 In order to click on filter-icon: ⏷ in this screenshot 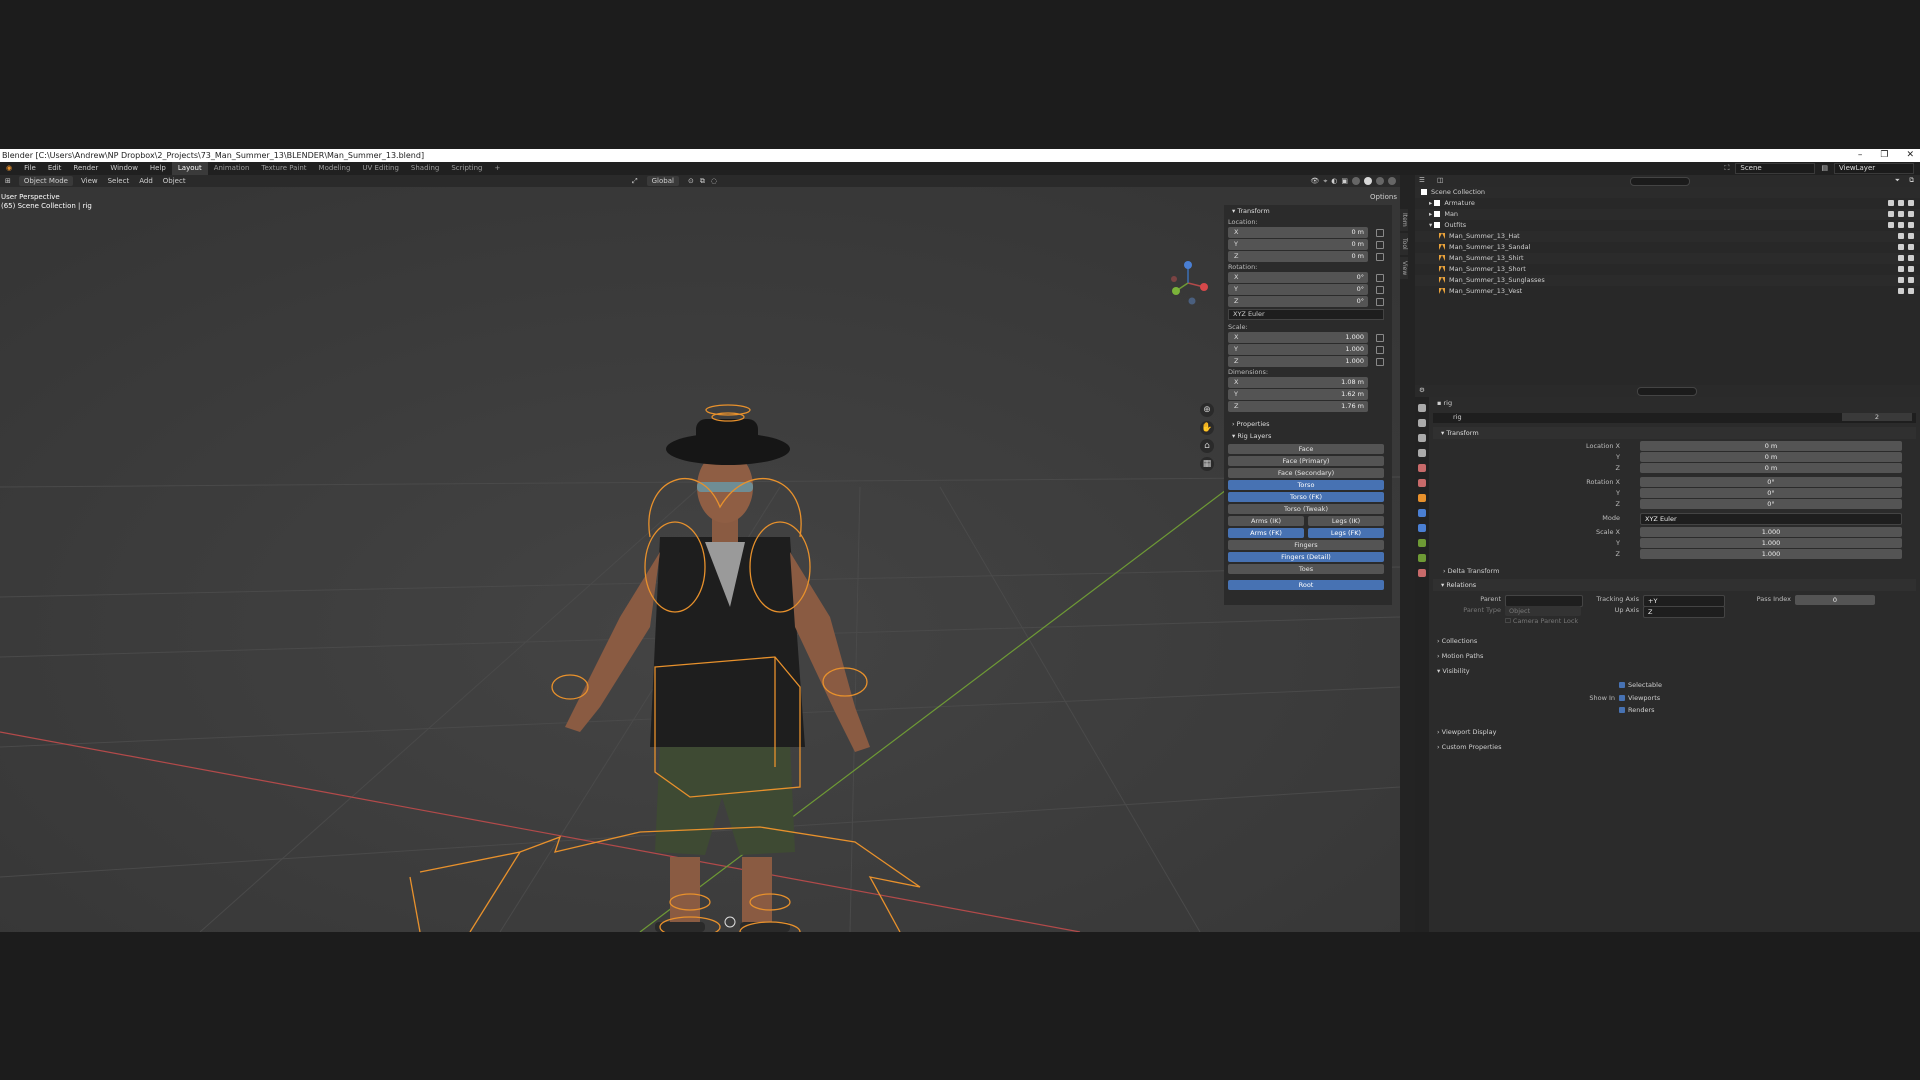, I will do `click(1897, 180)`.